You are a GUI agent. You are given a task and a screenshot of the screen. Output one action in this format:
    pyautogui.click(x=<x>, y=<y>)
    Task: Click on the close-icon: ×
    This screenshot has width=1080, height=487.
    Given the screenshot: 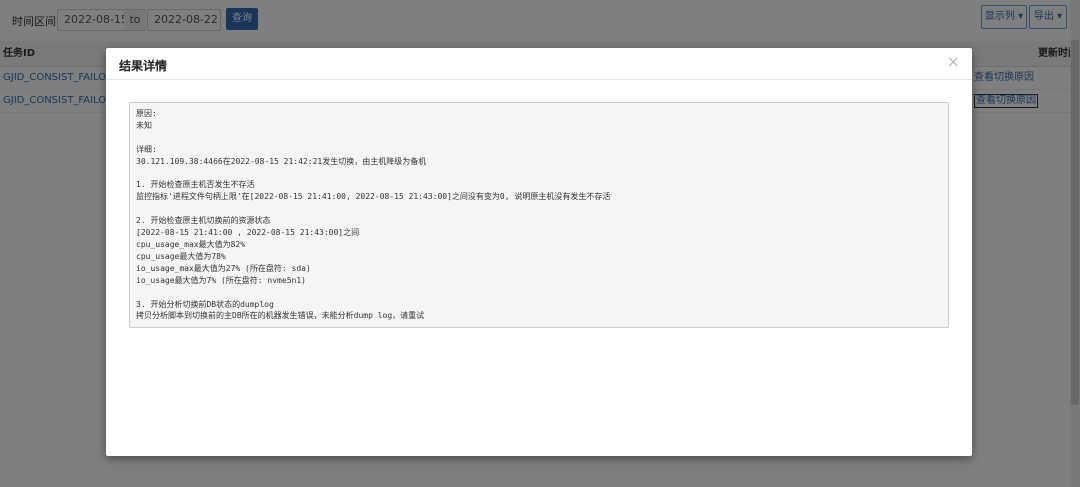 What is the action you would take?
    pyautogui.click(x=953, y=61)
    